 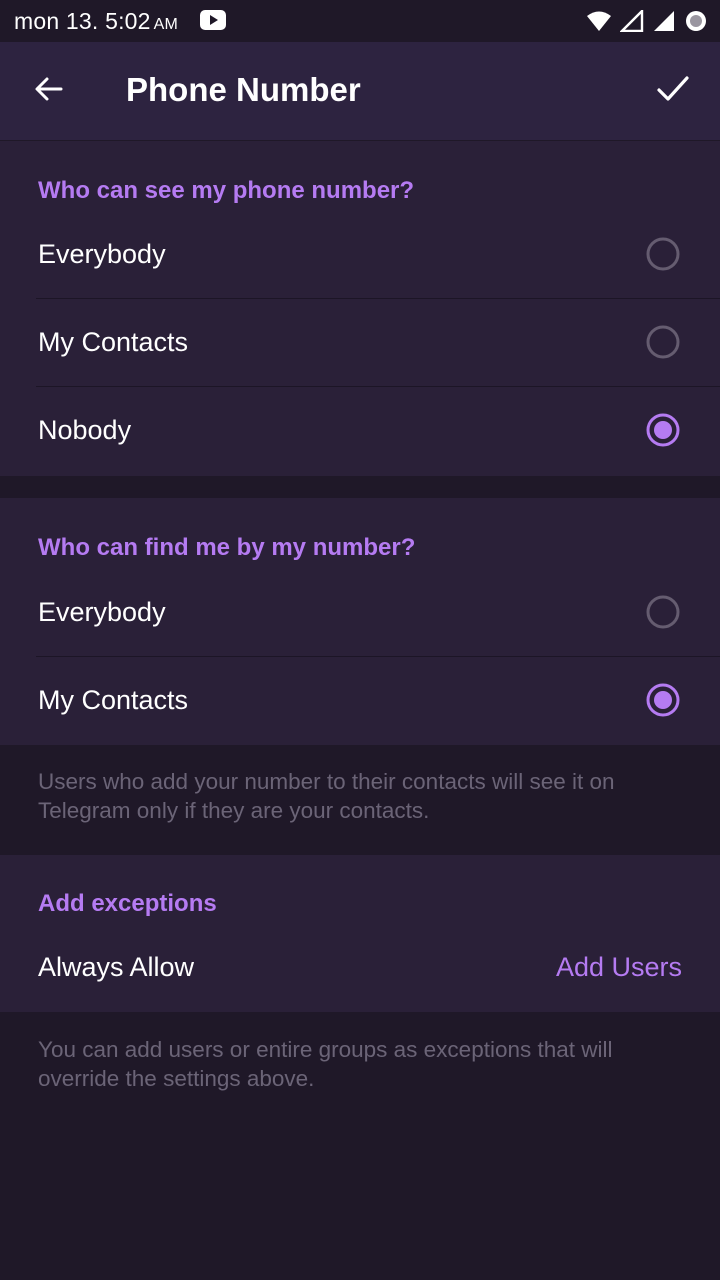 I want to click on status-time-text: mon 13. 5:02, so click(x=82, y=21).